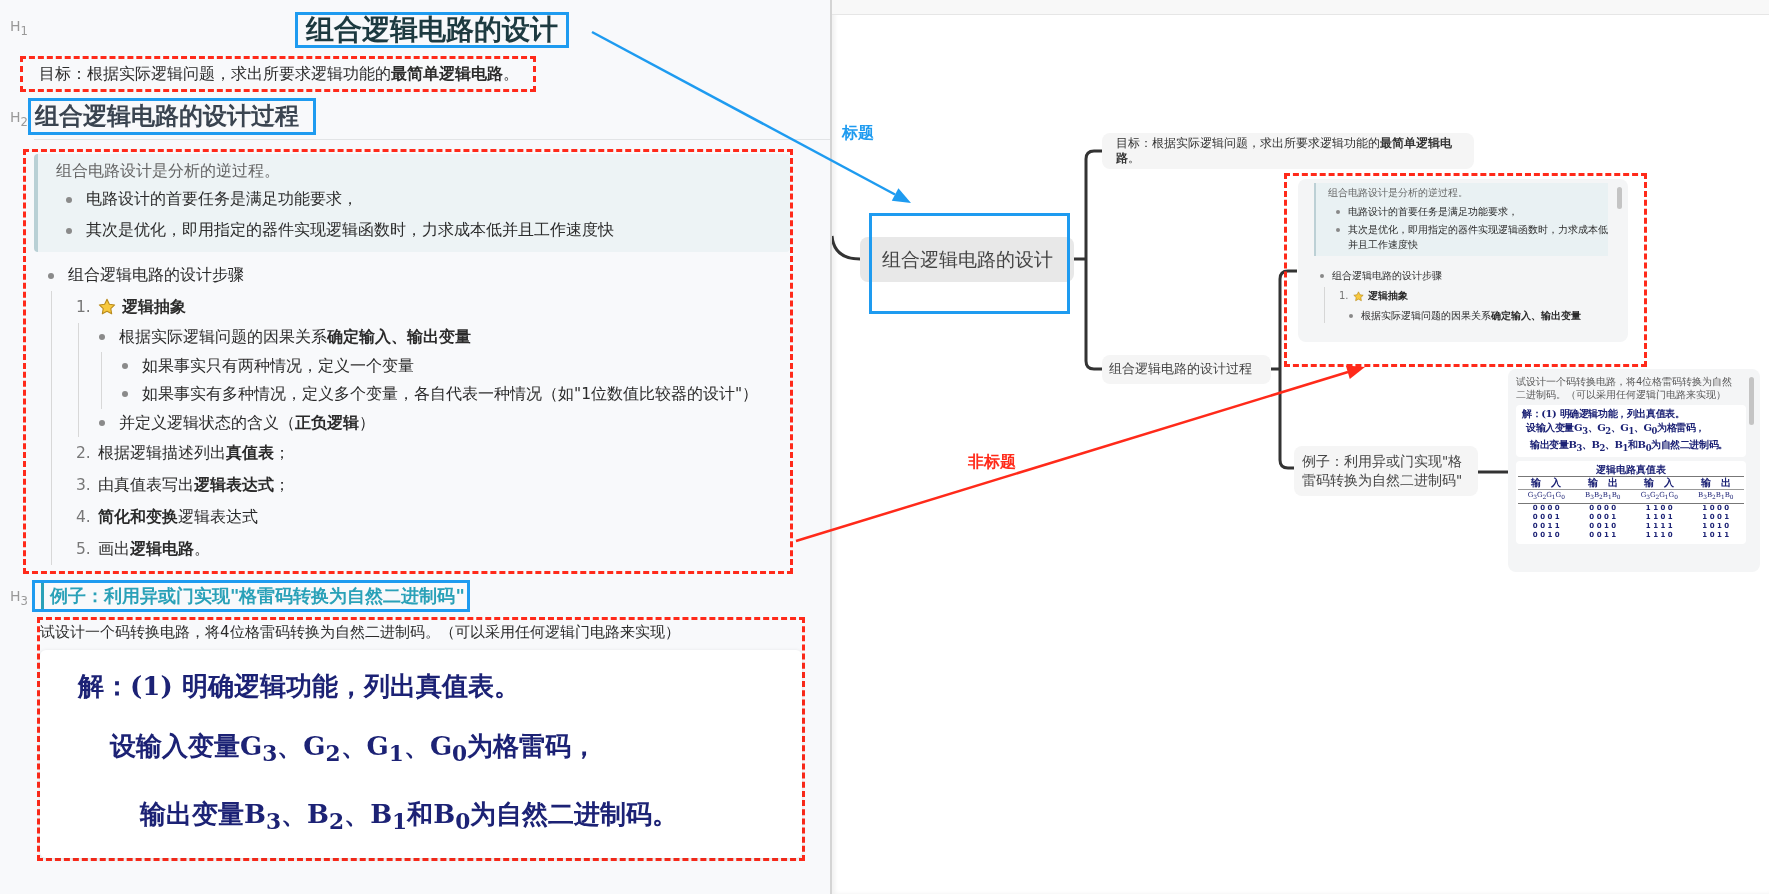 This screenshot has height=894, width=1769. What do you see at coordinates (84, 549) in the screenshot?
I see `list-number: 5.` at bounding box center [84, 549].